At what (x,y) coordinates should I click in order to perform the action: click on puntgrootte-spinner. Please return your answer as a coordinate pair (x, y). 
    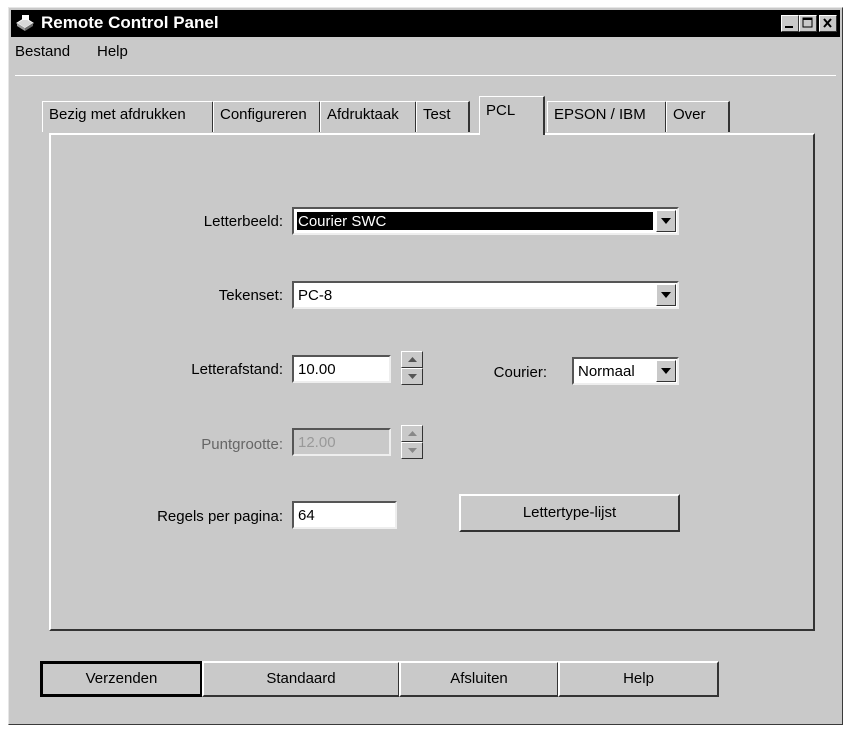
    Looking at the image, I should click on (412, 442).